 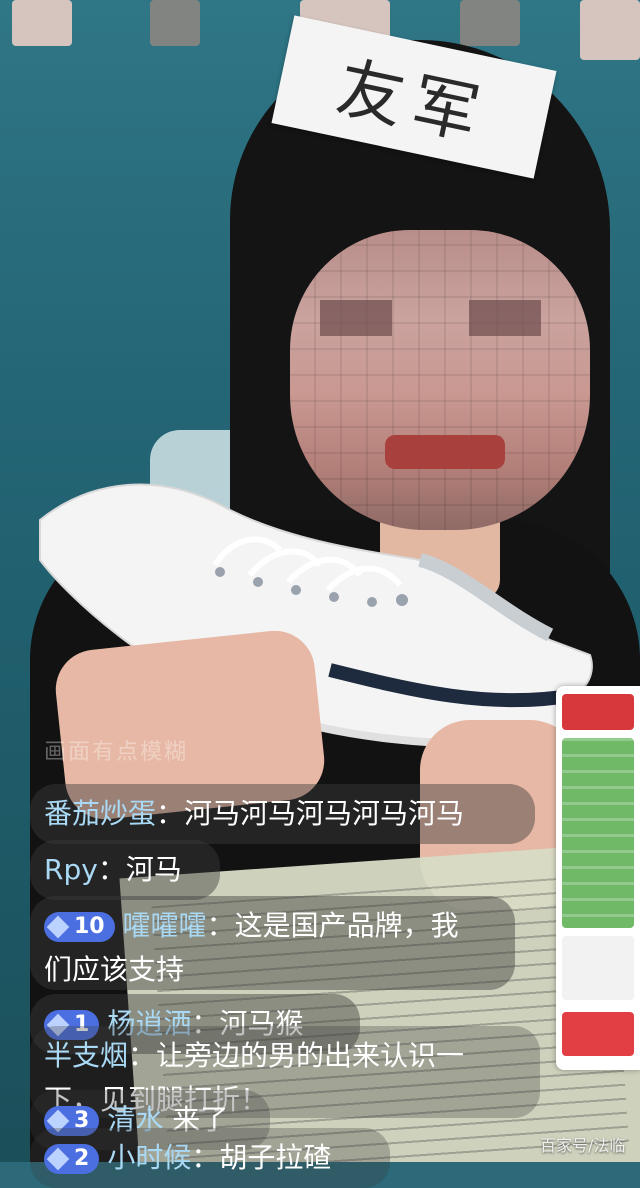 I want to click on chat-username: 番茄炒蛋, so click(x=100, y=813).